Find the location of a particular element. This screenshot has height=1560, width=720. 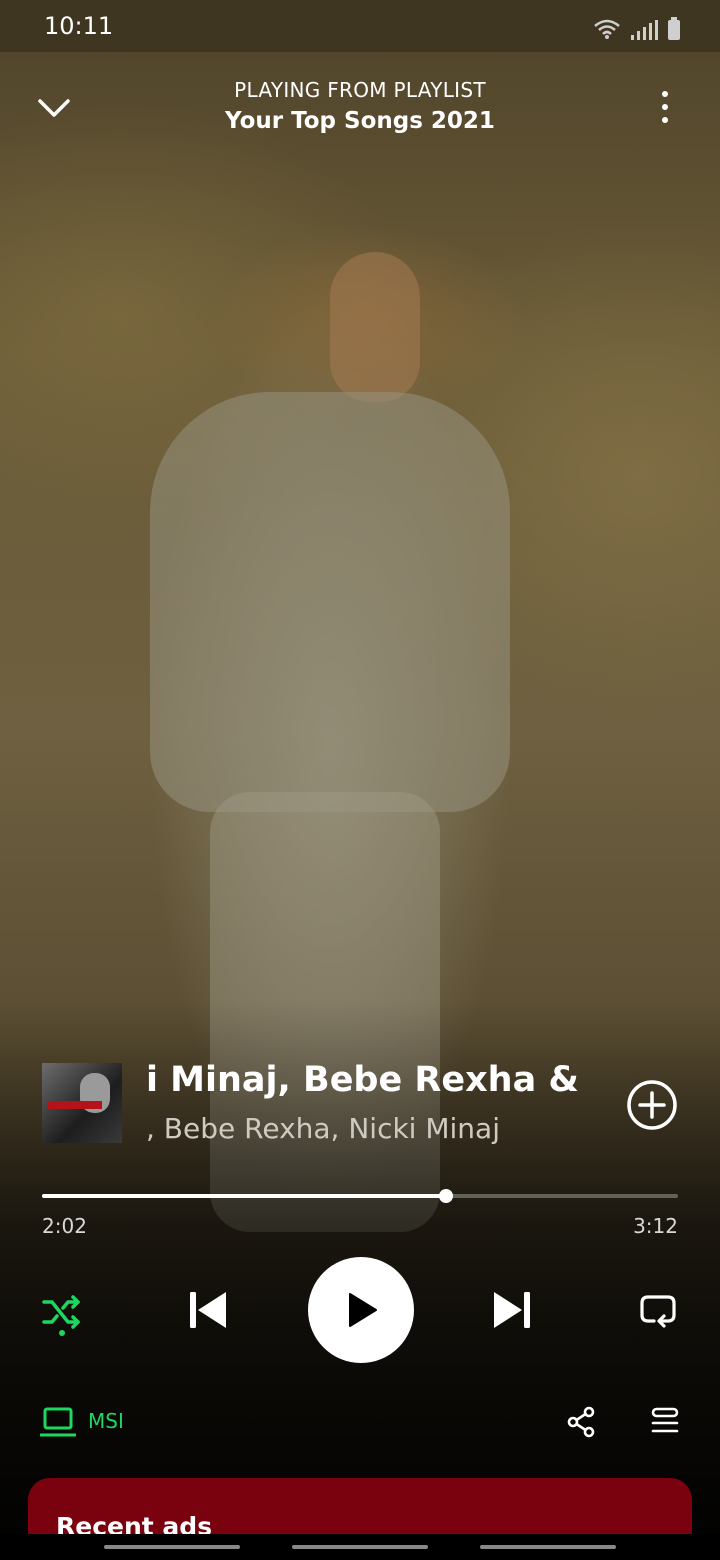

play-button is located at coordinates (361, 1310).